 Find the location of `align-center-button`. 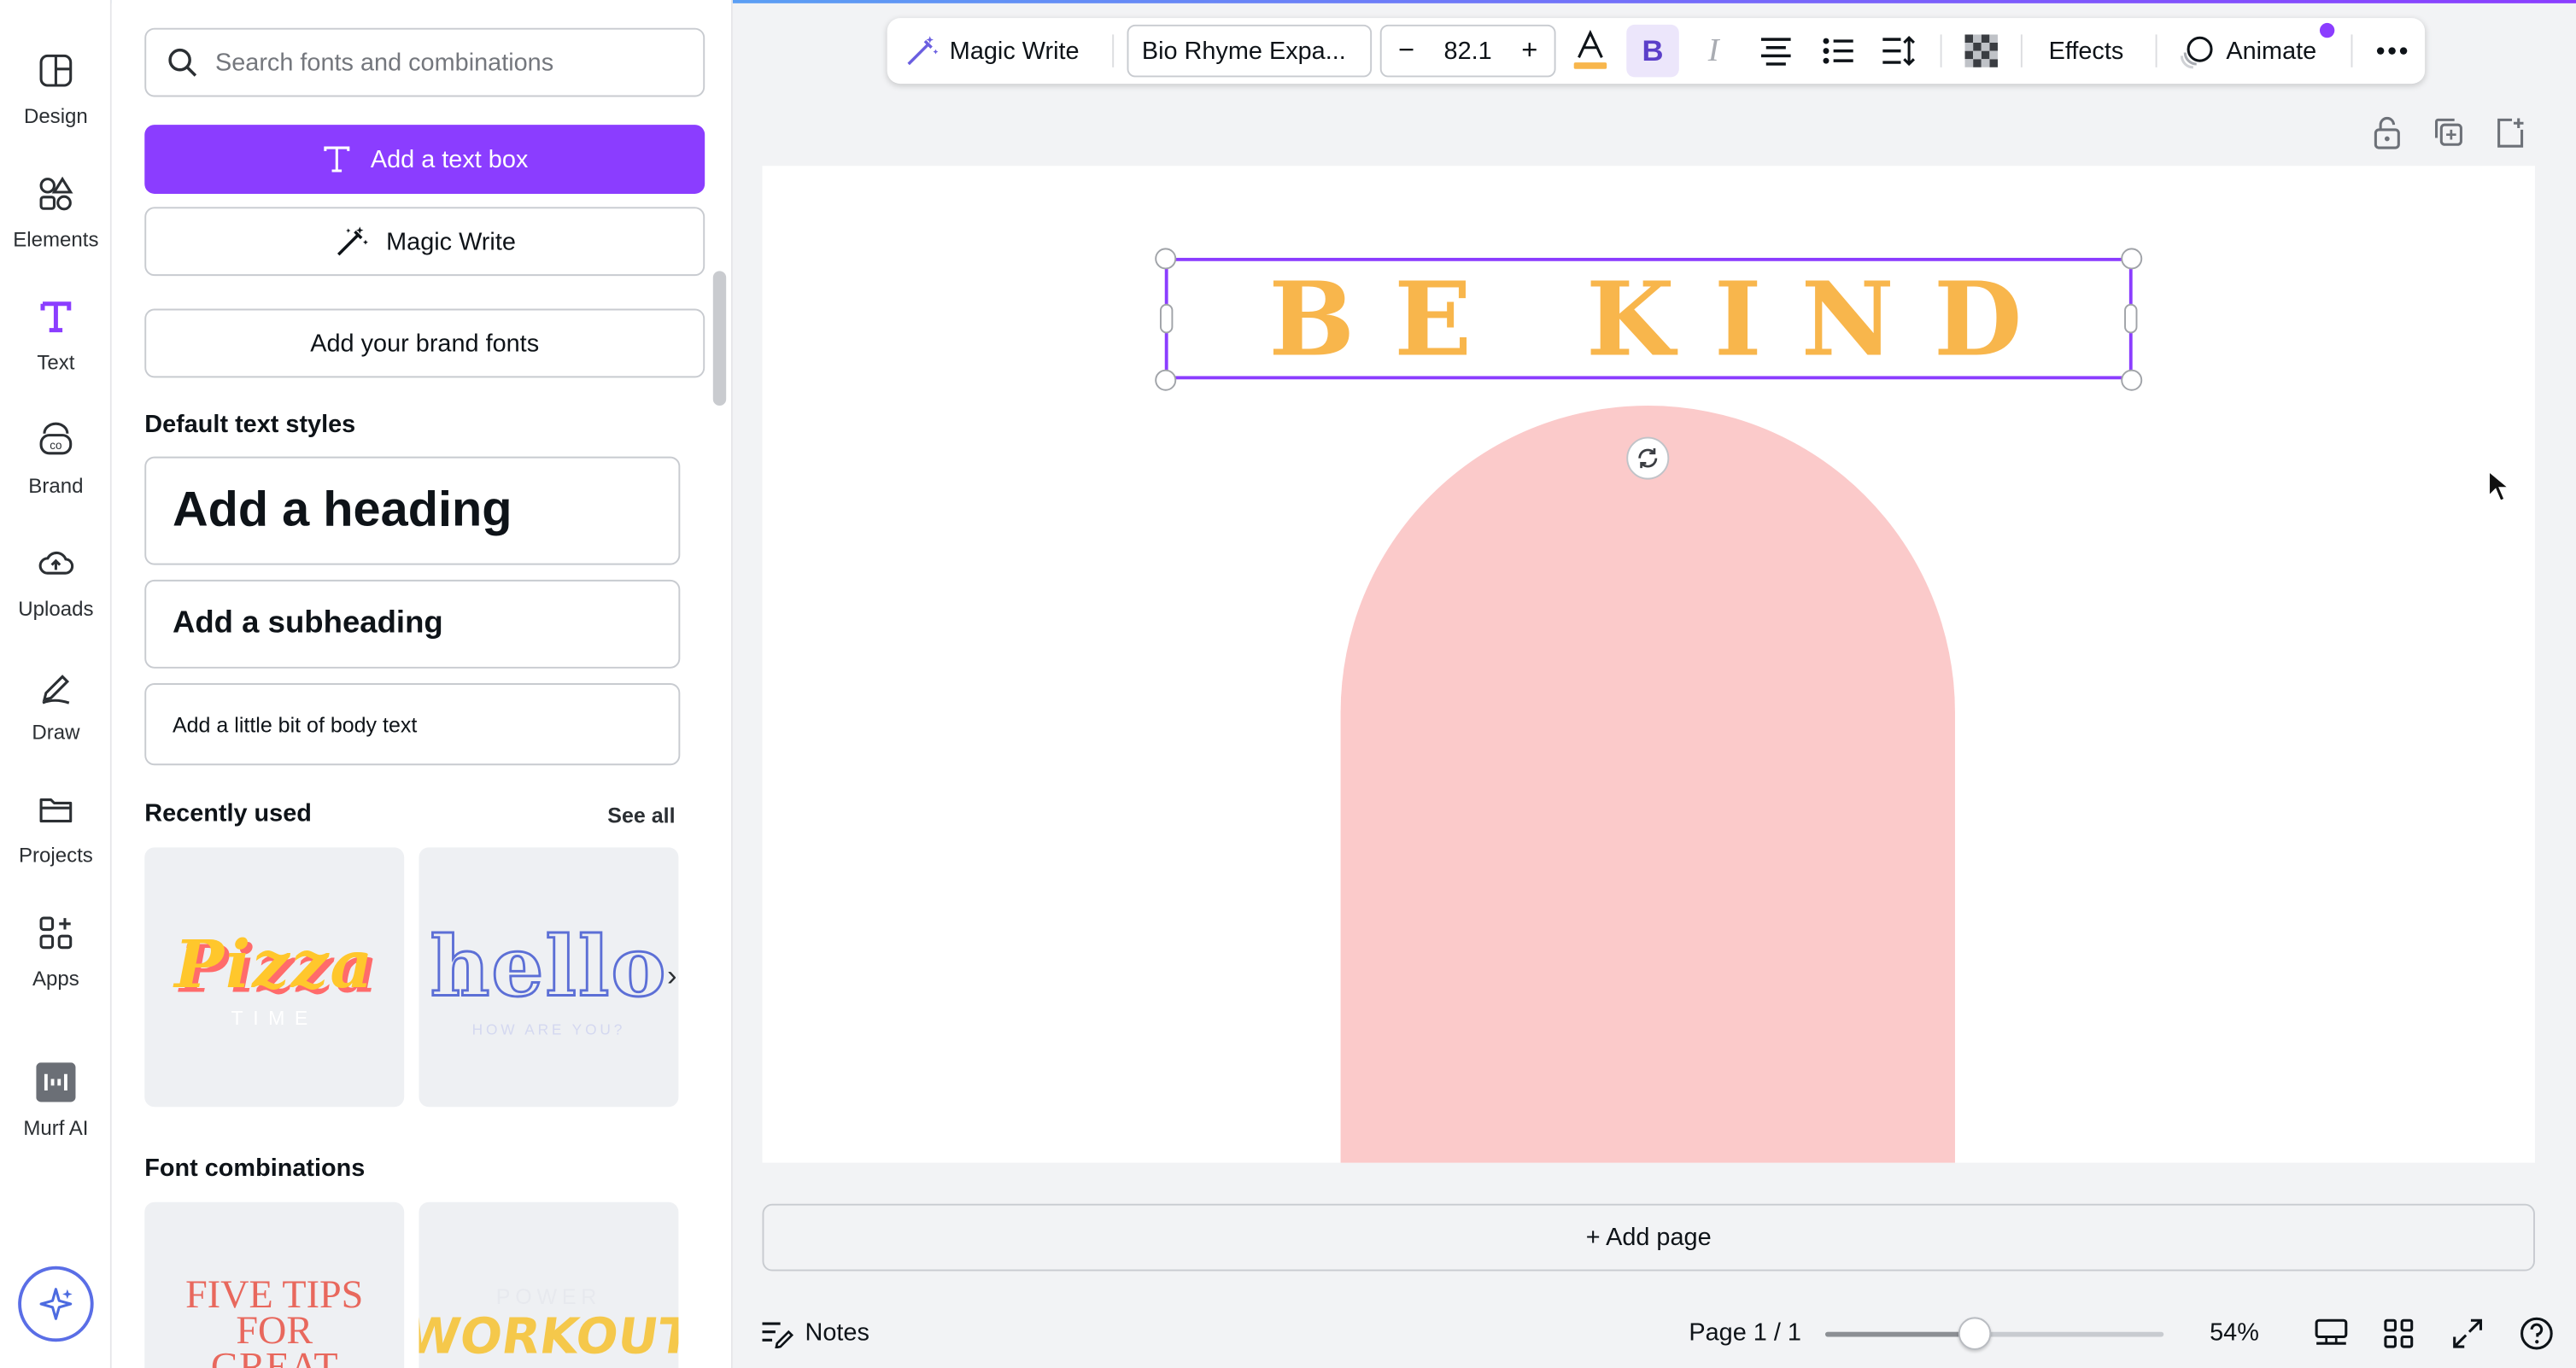

align-center-button is located at coordinates (1776, 51).